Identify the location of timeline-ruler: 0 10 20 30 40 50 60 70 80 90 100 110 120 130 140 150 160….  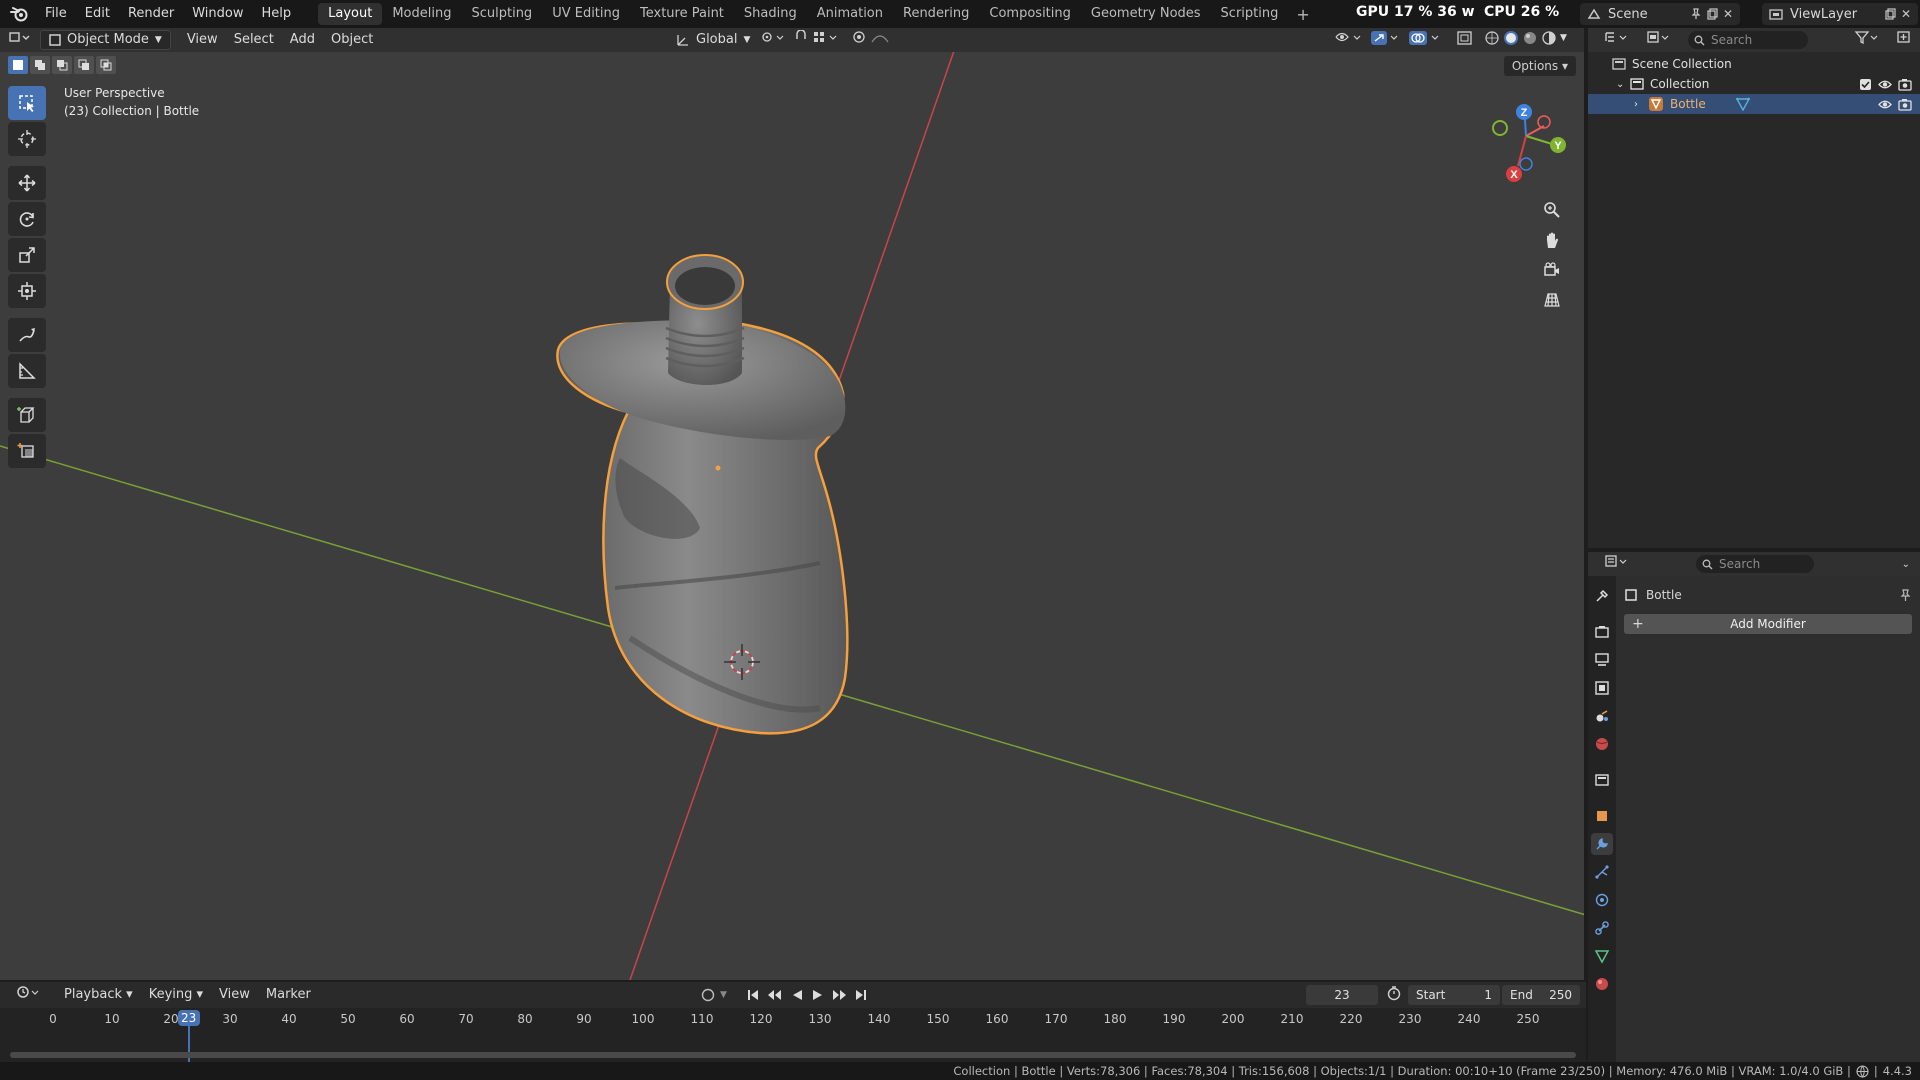
(793, 1037).